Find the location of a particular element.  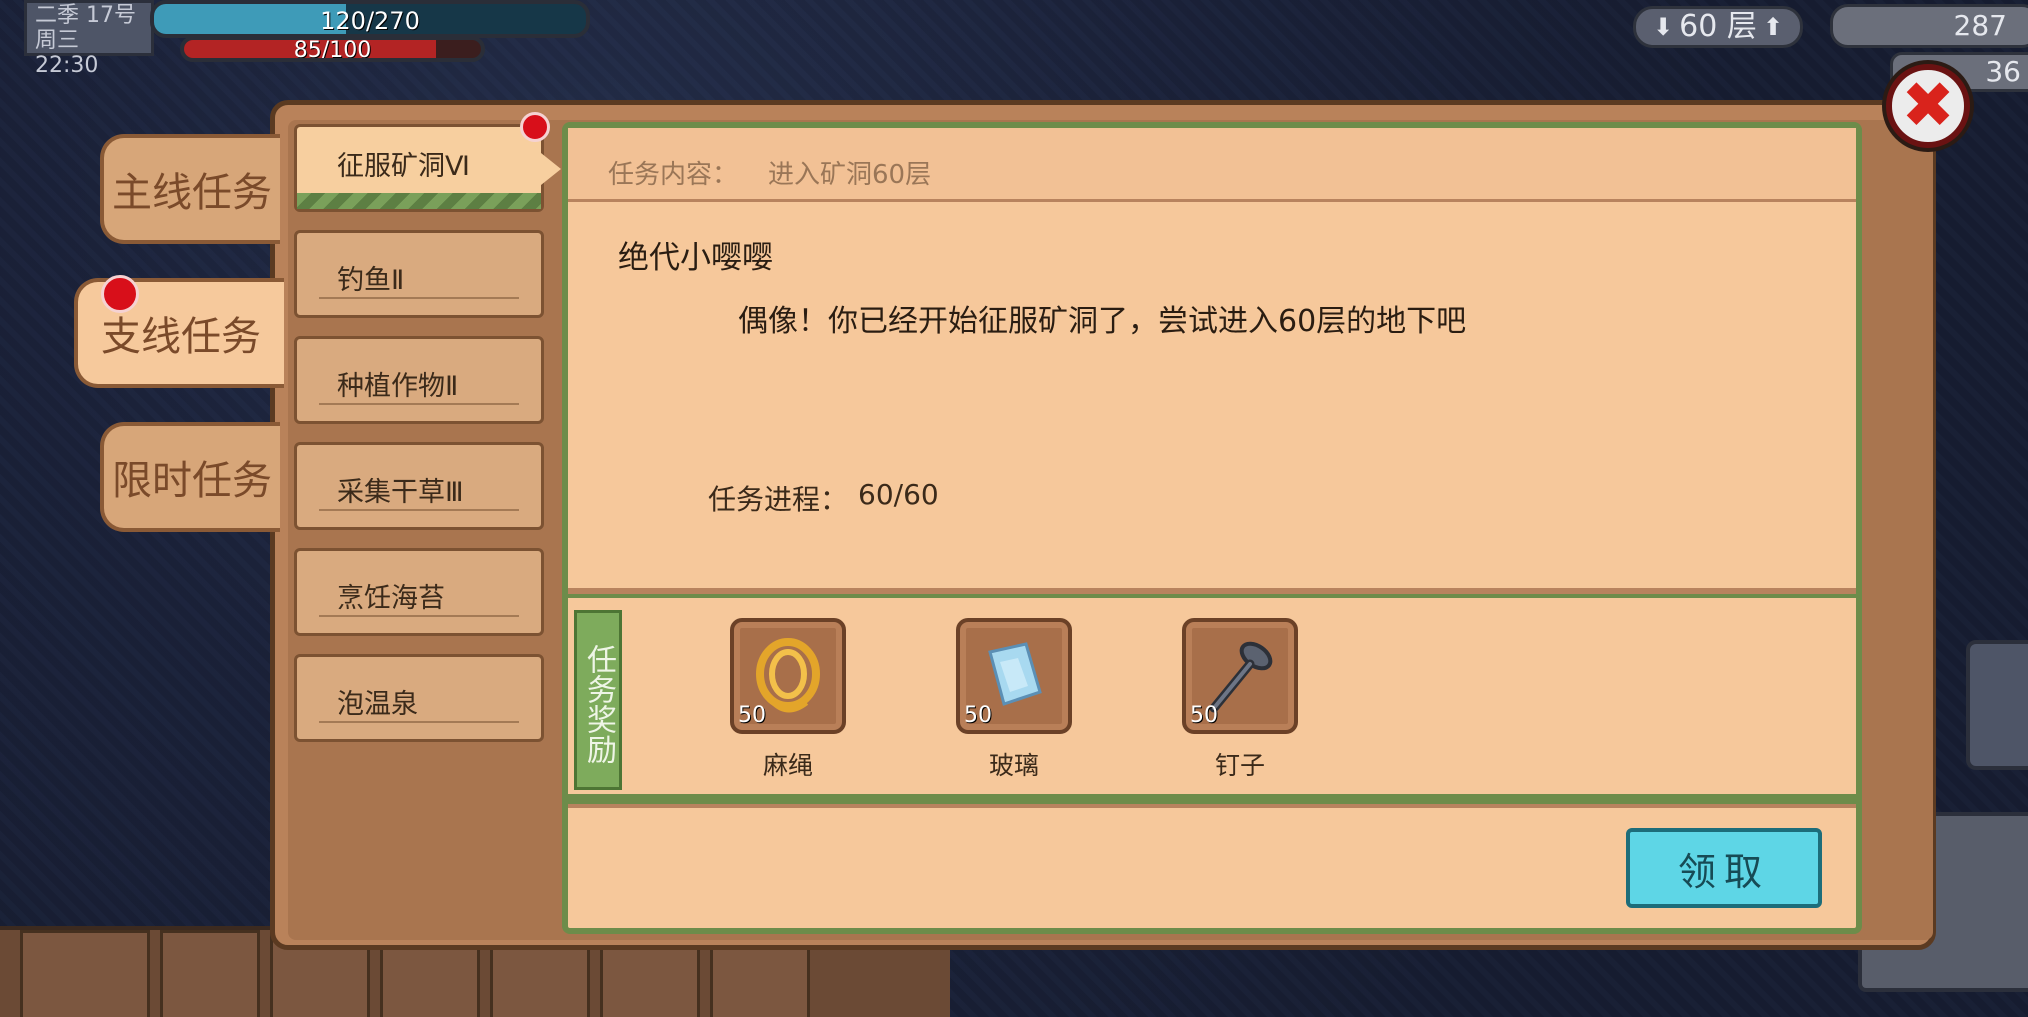

energy-bar: 85/100 is located at coordinates (332, 49).